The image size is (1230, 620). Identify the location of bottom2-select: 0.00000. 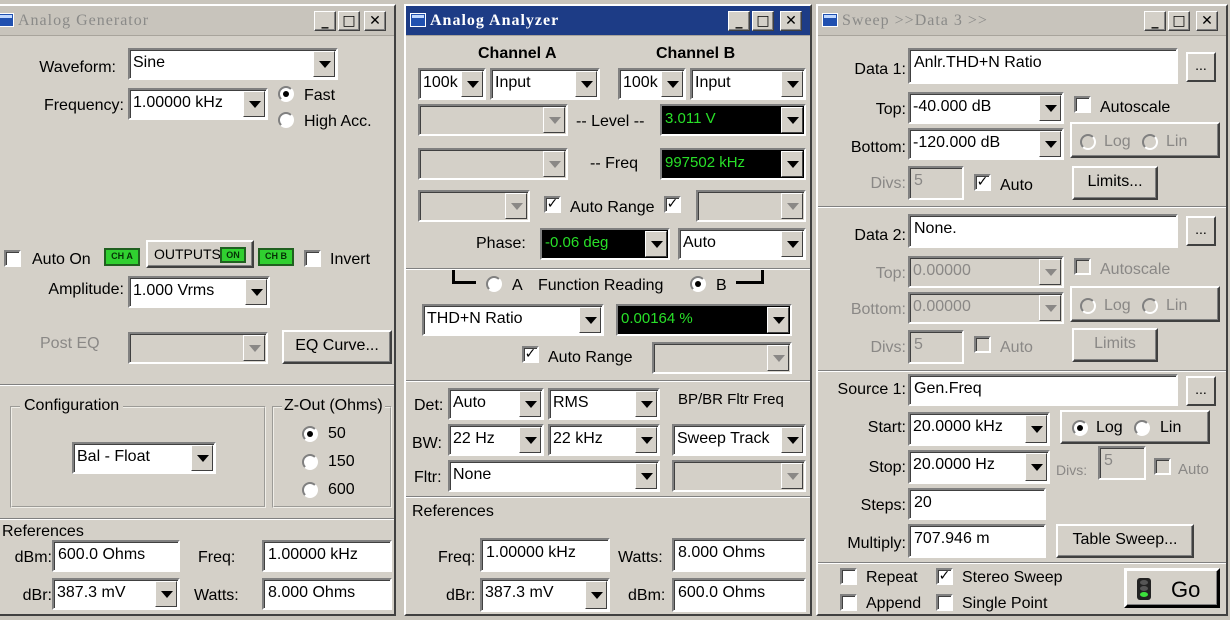
(986, 308).